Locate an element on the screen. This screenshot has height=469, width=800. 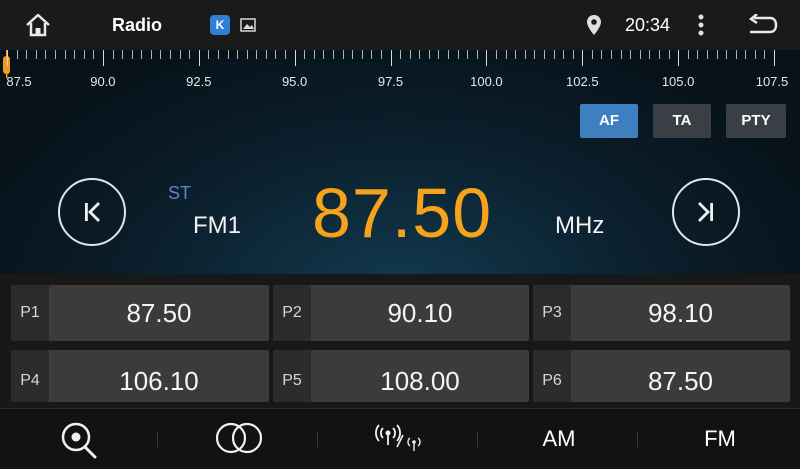
preset-button-p6: P6 87.50 is located at coordinates (661, 376).